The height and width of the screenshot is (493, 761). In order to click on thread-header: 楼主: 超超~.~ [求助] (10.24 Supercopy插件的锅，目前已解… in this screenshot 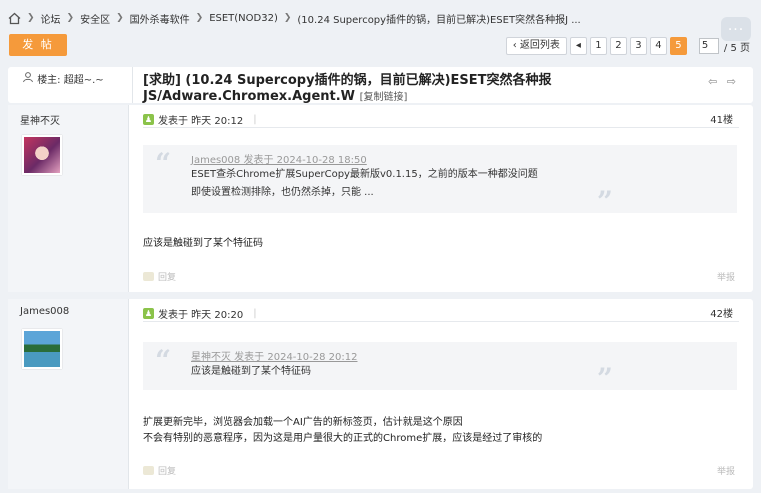, I will do `click(380, 86)`.